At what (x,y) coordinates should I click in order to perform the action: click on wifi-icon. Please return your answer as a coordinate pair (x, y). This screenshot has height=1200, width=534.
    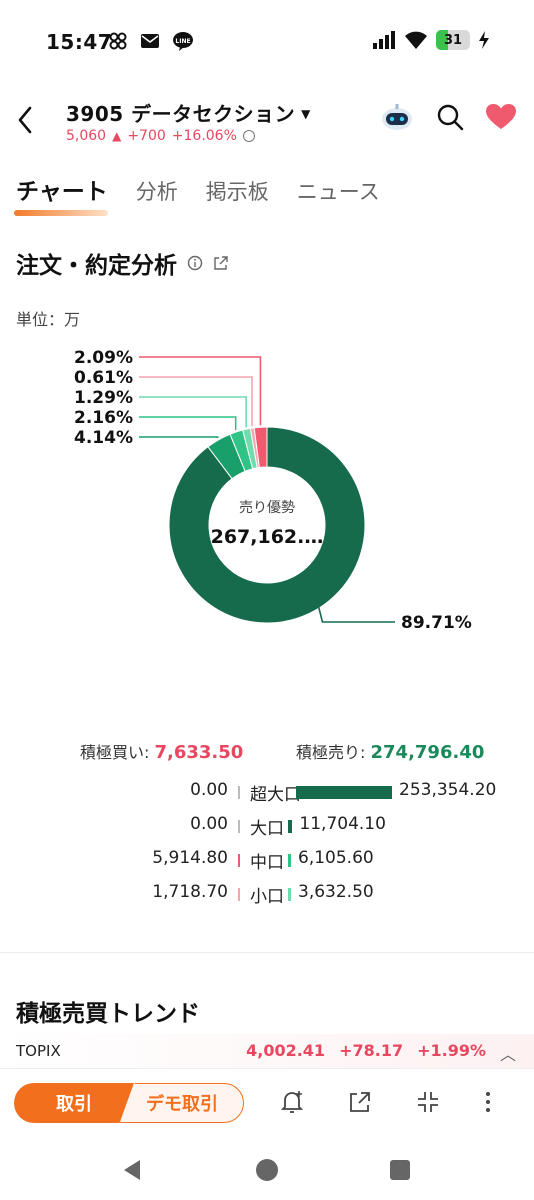
    Looking at the image, I should click on (416, 40).